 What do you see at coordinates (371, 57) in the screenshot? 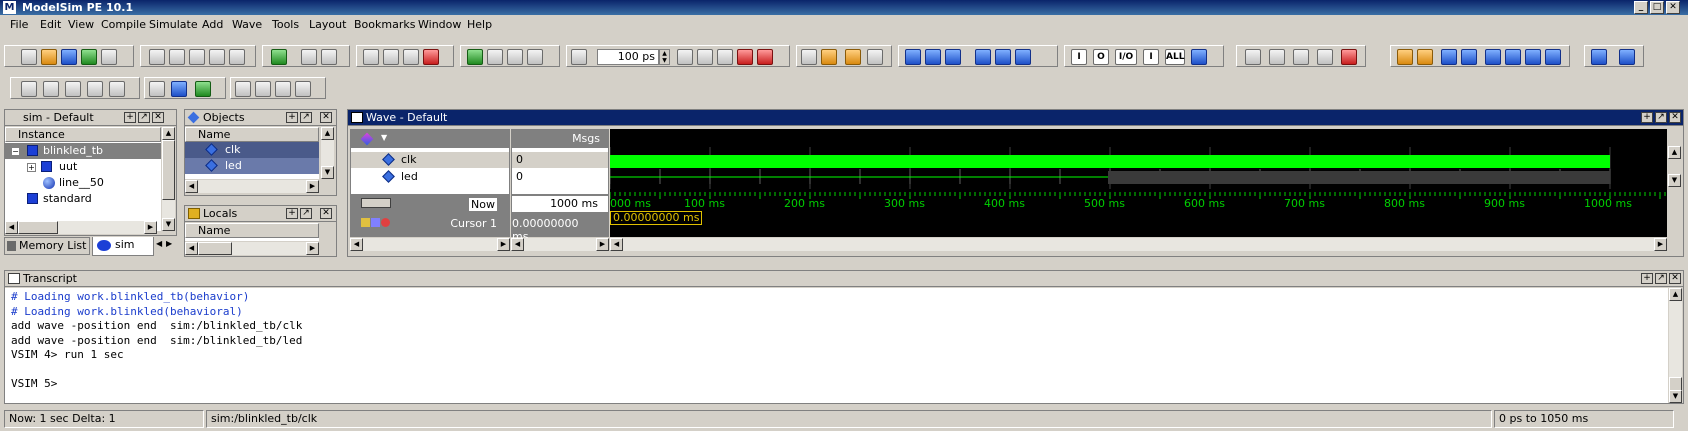
I see `compile-icon` at bounding box center [371, 57].